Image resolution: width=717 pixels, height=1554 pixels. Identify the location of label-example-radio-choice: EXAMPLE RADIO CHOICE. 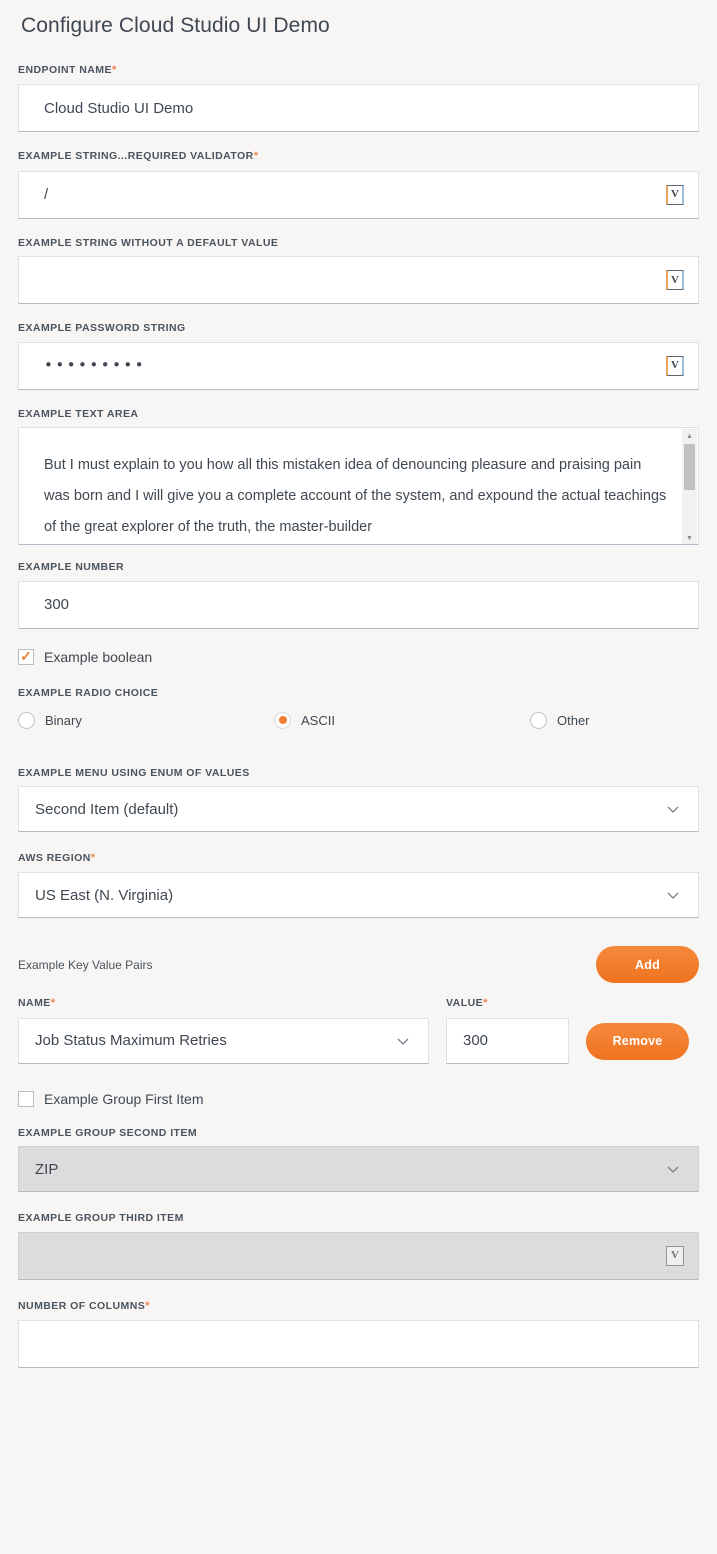
(88, 692).